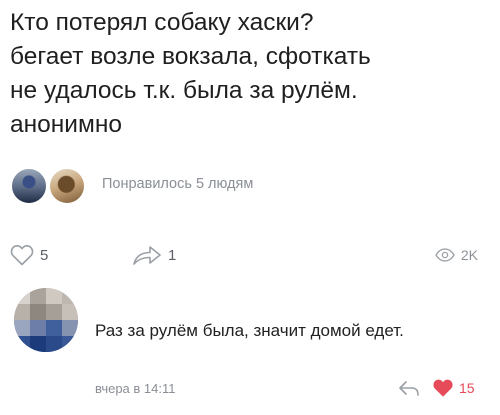 The image size is (500, 415). I want to click on likes-summary: Понравилось 5 людям, so click(131, 185).